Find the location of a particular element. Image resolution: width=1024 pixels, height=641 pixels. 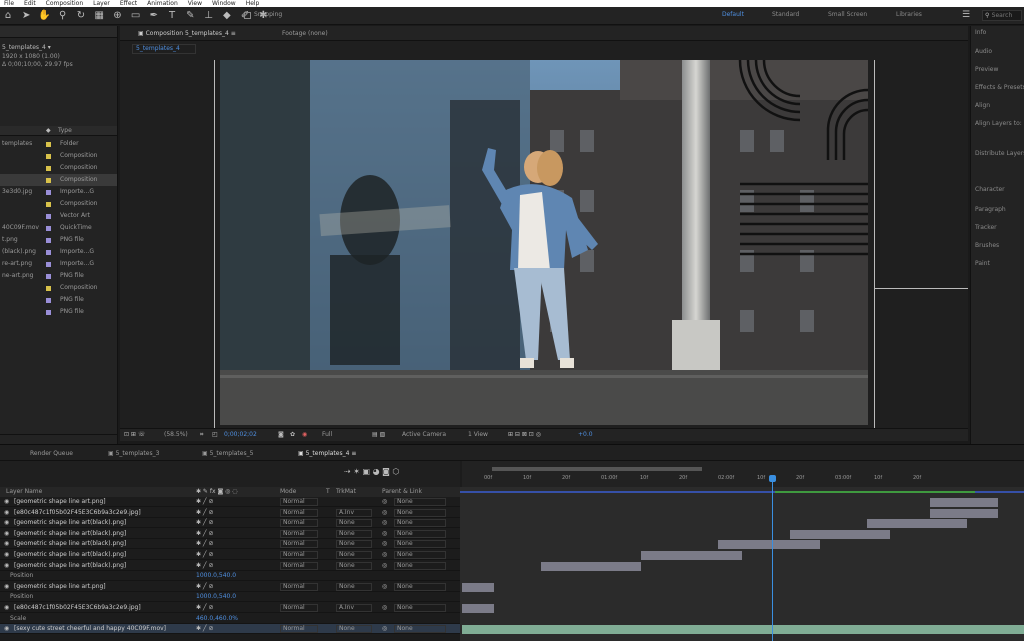

menu-animation: Animation is located at coordinates (162, 3).